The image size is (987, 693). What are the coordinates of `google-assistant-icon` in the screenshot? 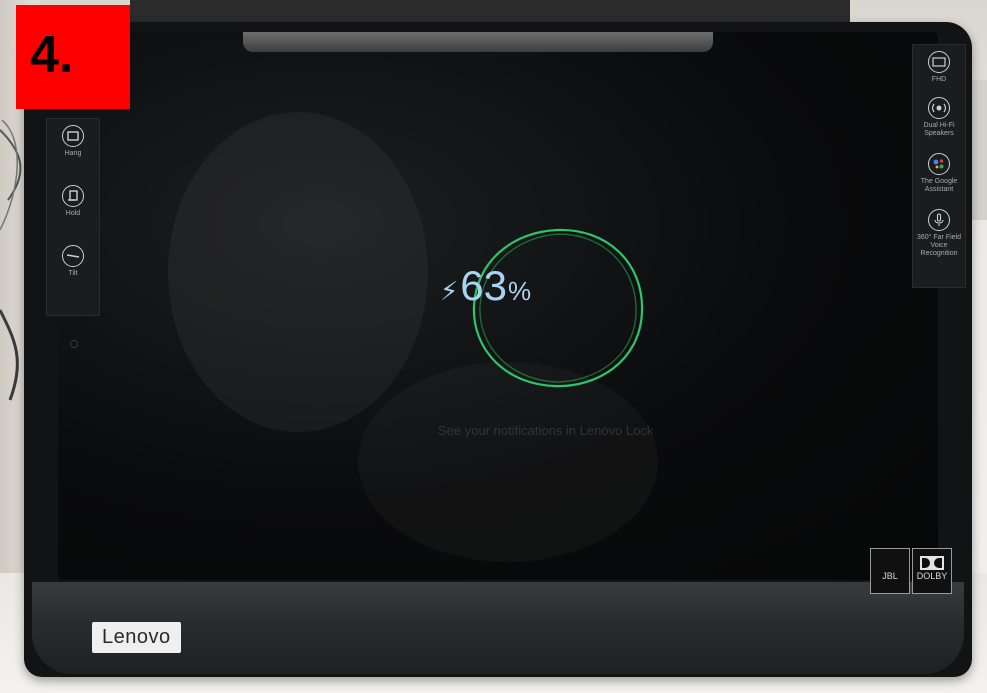 It's located at (939, 164).